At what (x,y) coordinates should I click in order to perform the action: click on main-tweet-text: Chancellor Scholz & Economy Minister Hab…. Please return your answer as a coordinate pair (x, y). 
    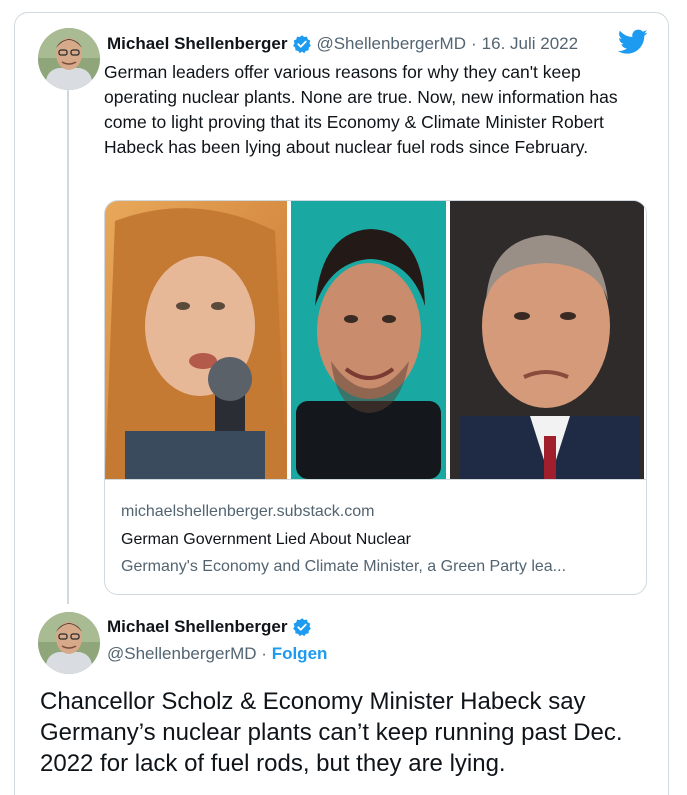
    Looking at the image, I should click on (331, 732).